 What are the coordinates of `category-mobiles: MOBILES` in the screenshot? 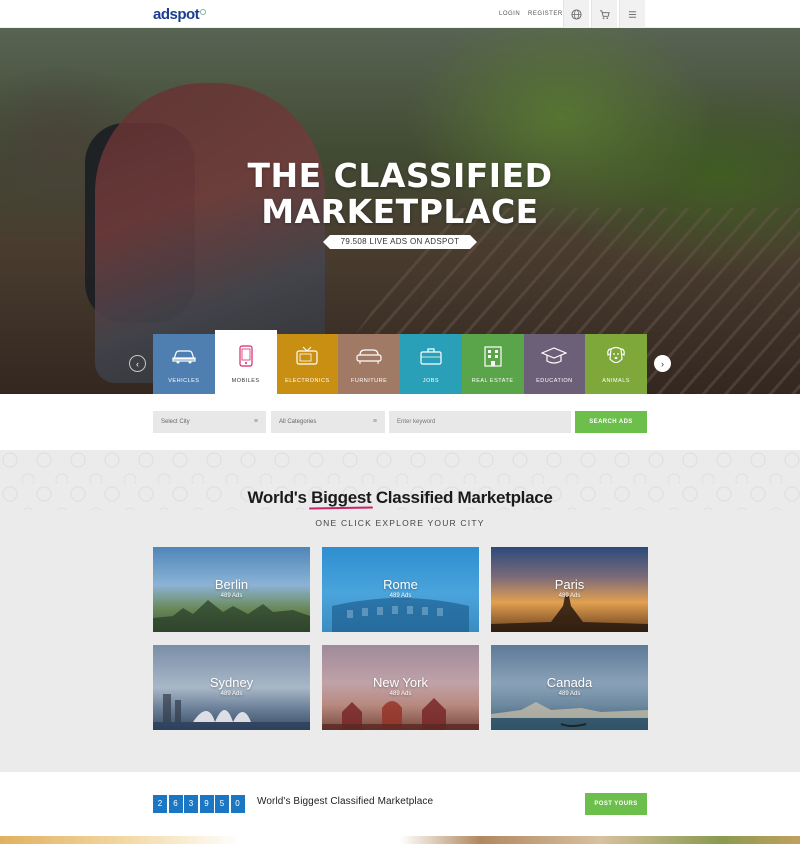 It's located at (245, 362).